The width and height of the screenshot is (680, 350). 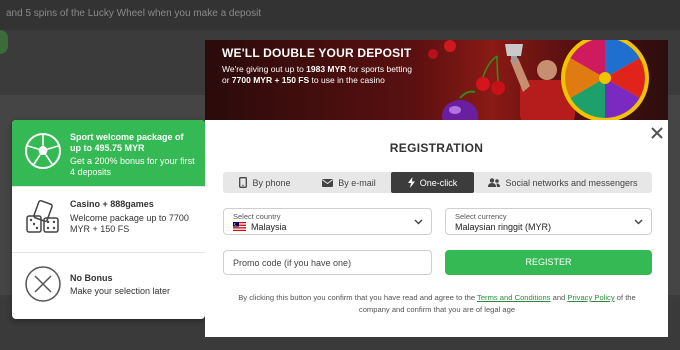 What do you see at coordinates (270, 80) in the screenshot?
I see `banner-casino-amount: 7700 MYR + 150 FS` at bounding box center [270, 80].